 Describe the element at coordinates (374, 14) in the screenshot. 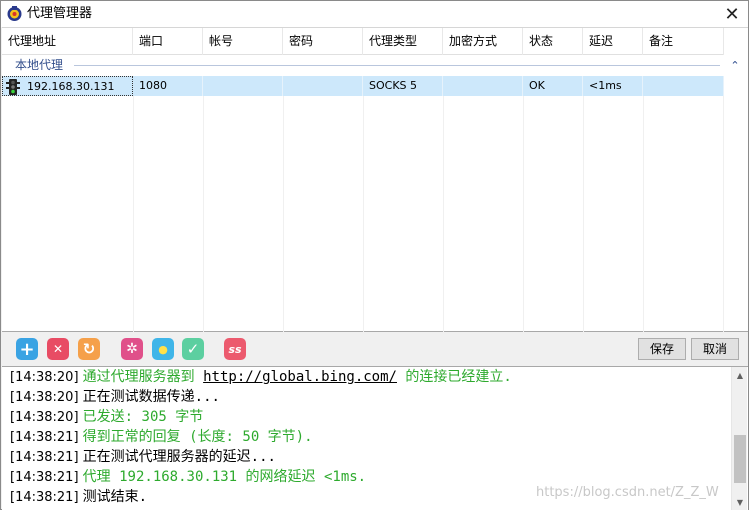

I see `title-bar: 代理管理器 ✕` at that location.